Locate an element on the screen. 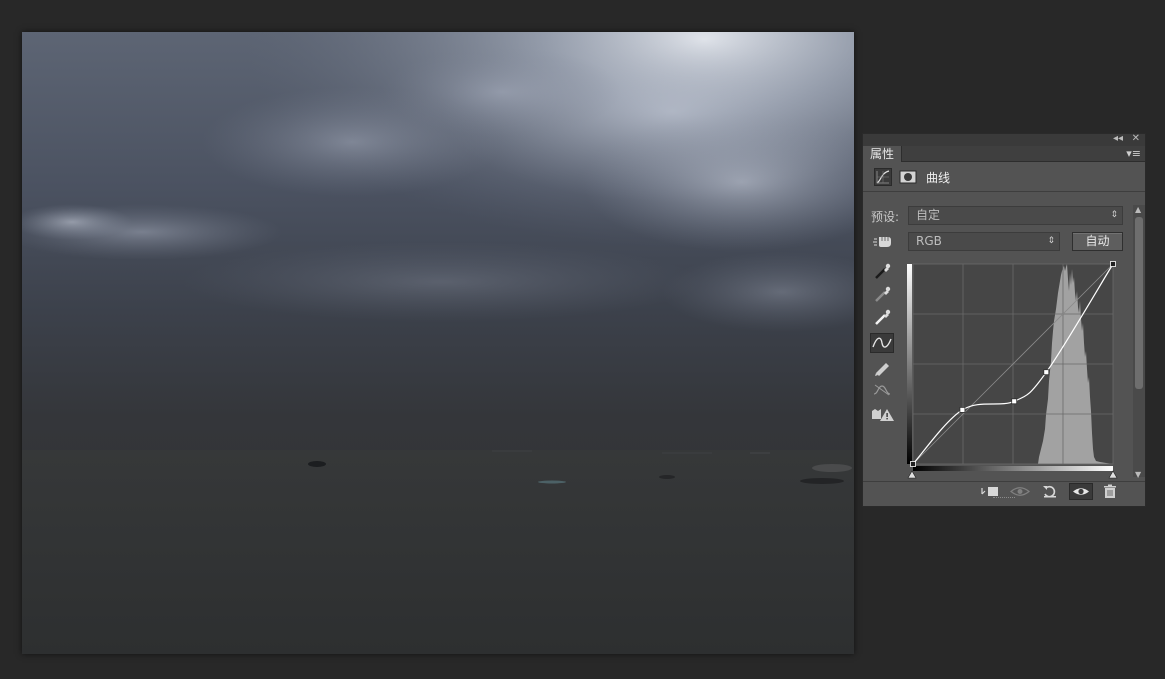 Image resolution: width=1165 pixels, height=679 pixels. auto-button: 自动 is located at coordinates (1097, 241).